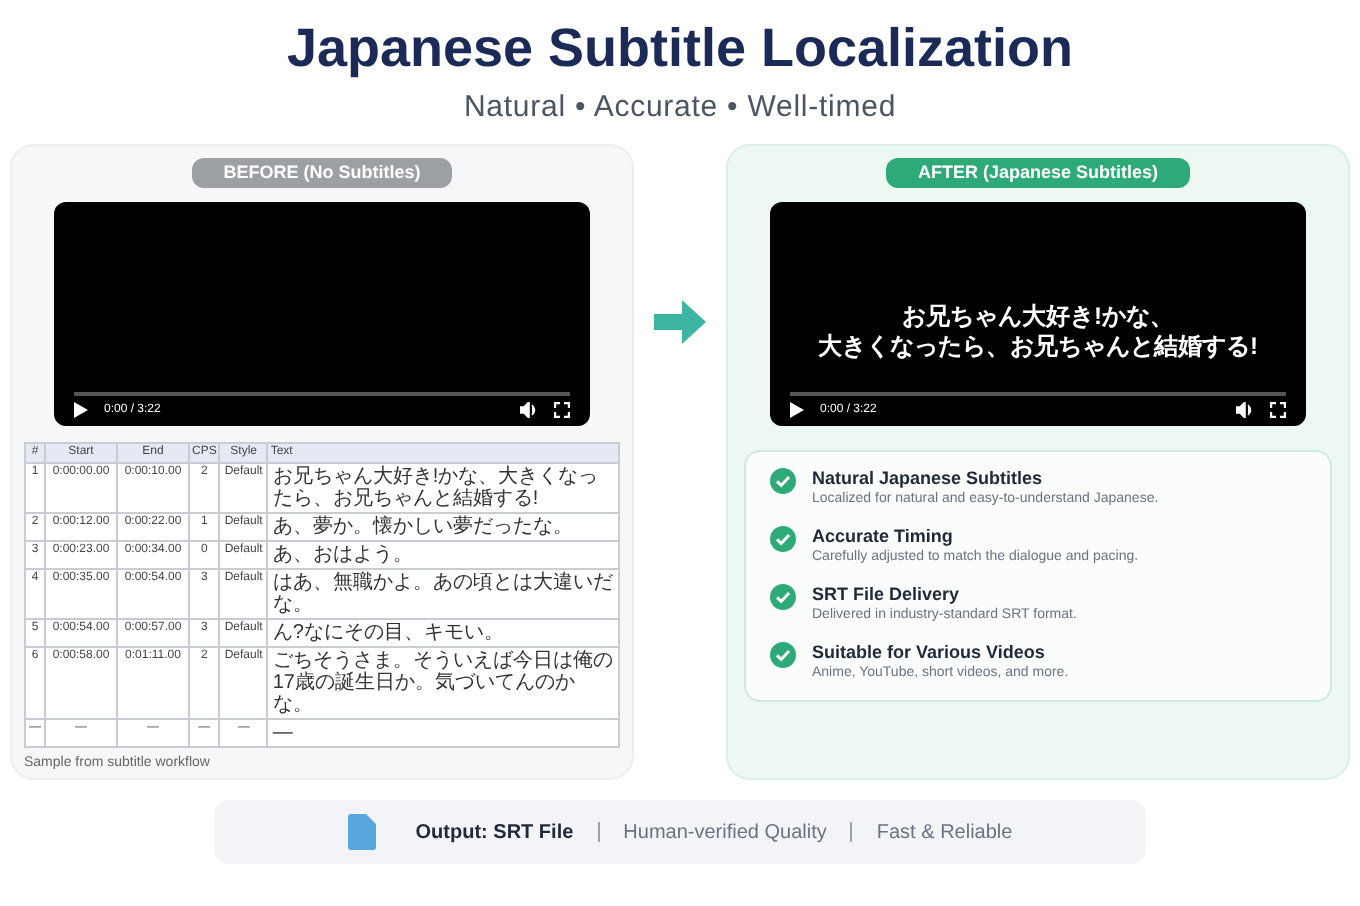 The height and width of the screenshot is (906, 1360). Describe the element at coordinates (322, 173) in the screenshot. I see `before-label: BEFORE (No Subtitles)` at that location.